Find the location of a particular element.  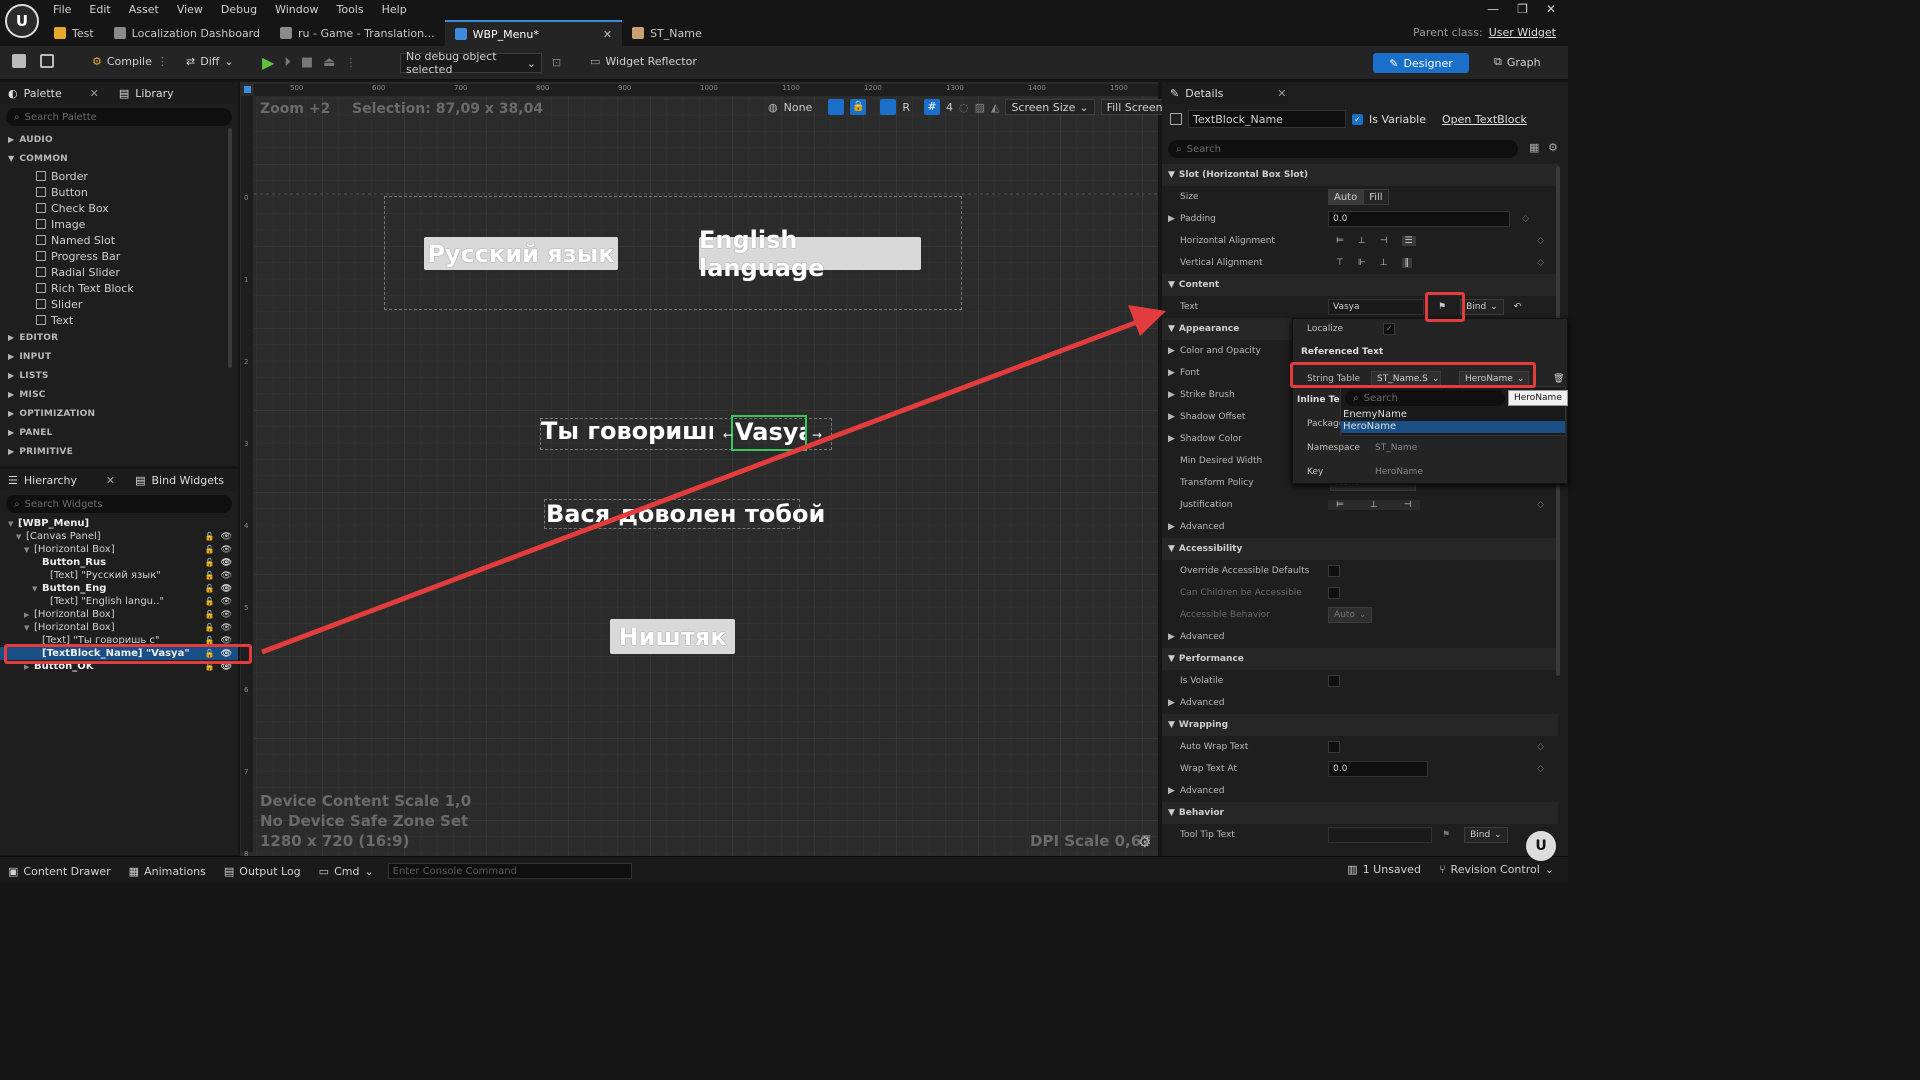

content-drawer-label: Content Drawer is located at coordinates (67, 871).